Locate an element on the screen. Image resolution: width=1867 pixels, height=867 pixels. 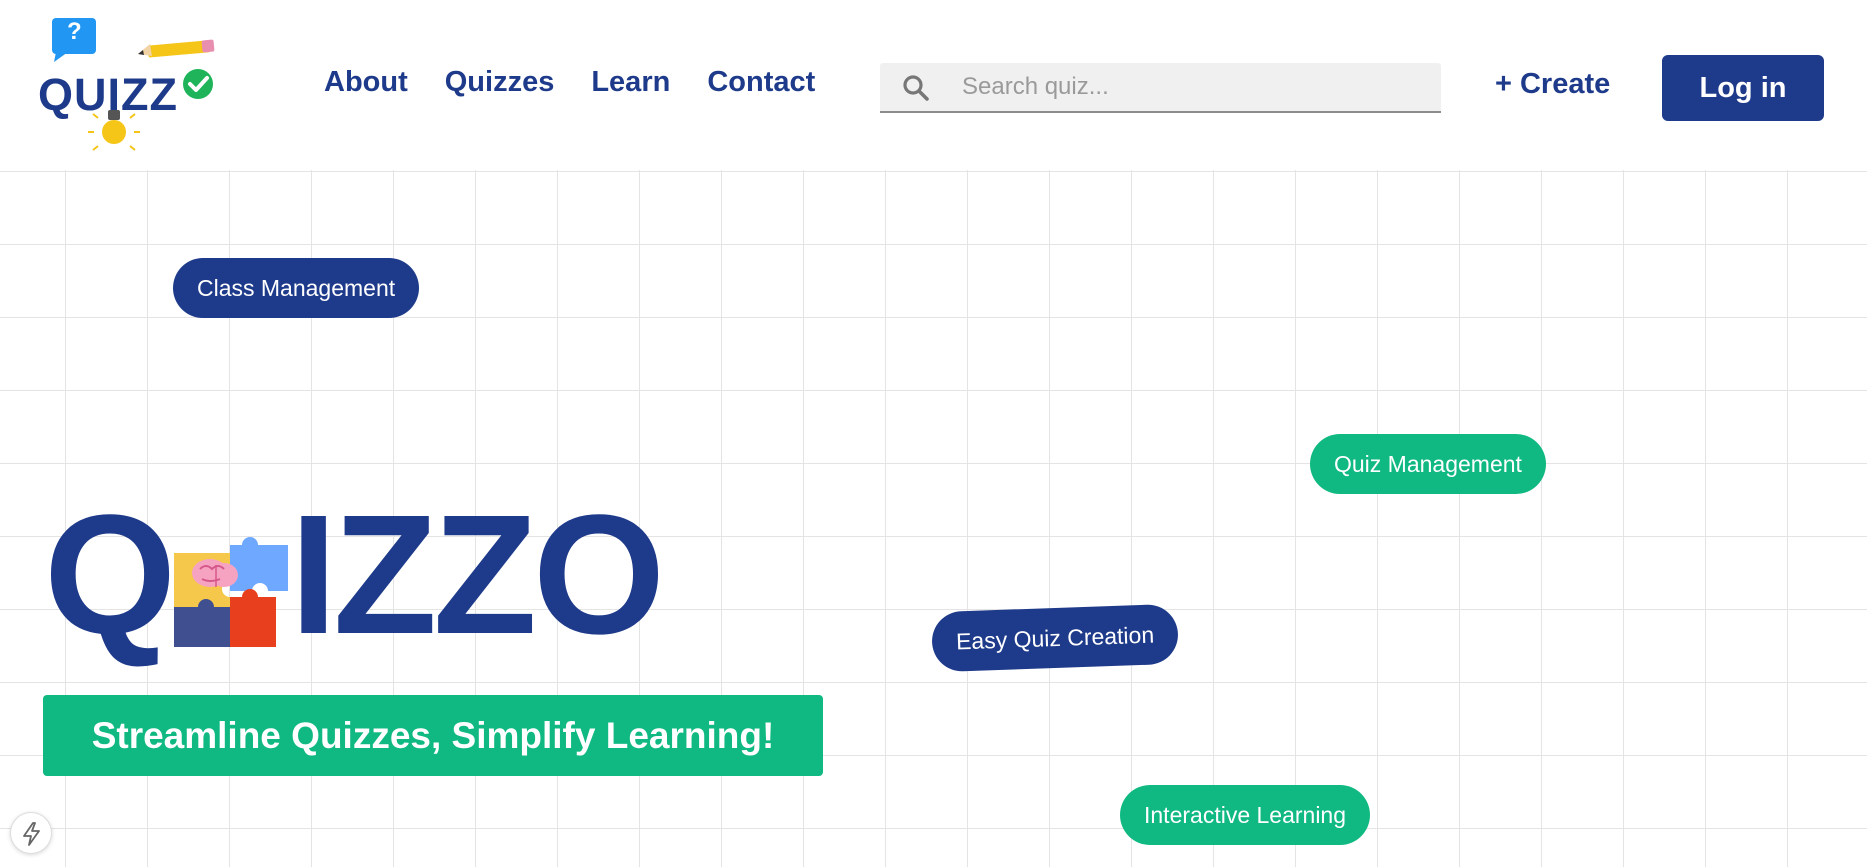
pencil-icon is located at coordinates (176, 48).